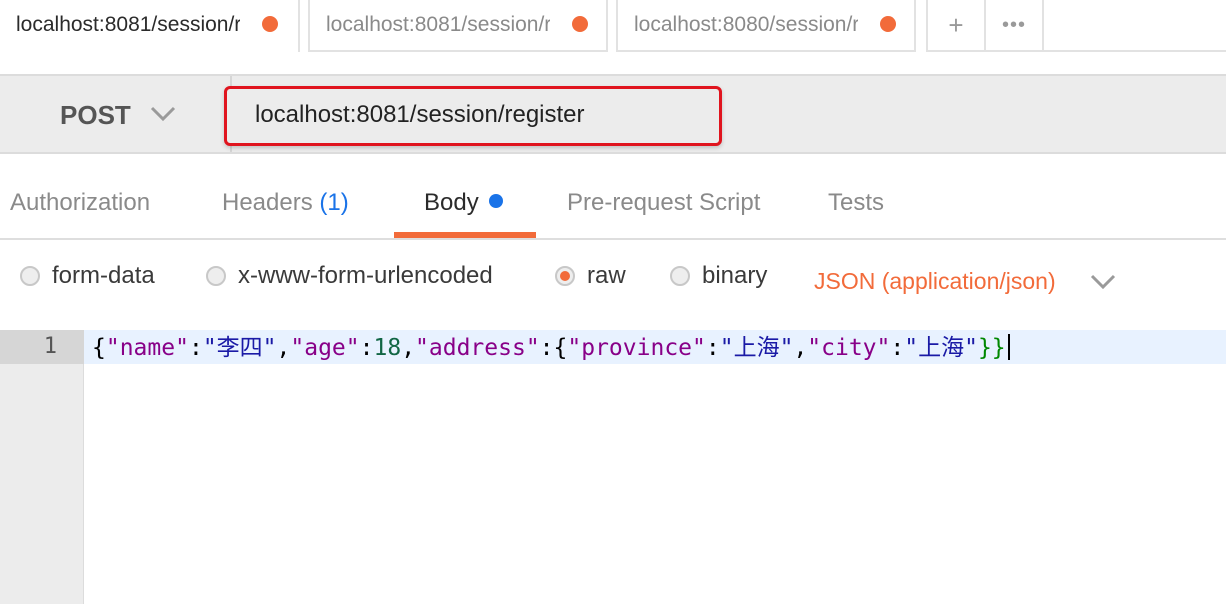 This screenshot has width=1226, height=604. What do you see at coordinates (565, 276) in the screenshot?
I see `radio-button-checked` at bounding box center [565, 276].